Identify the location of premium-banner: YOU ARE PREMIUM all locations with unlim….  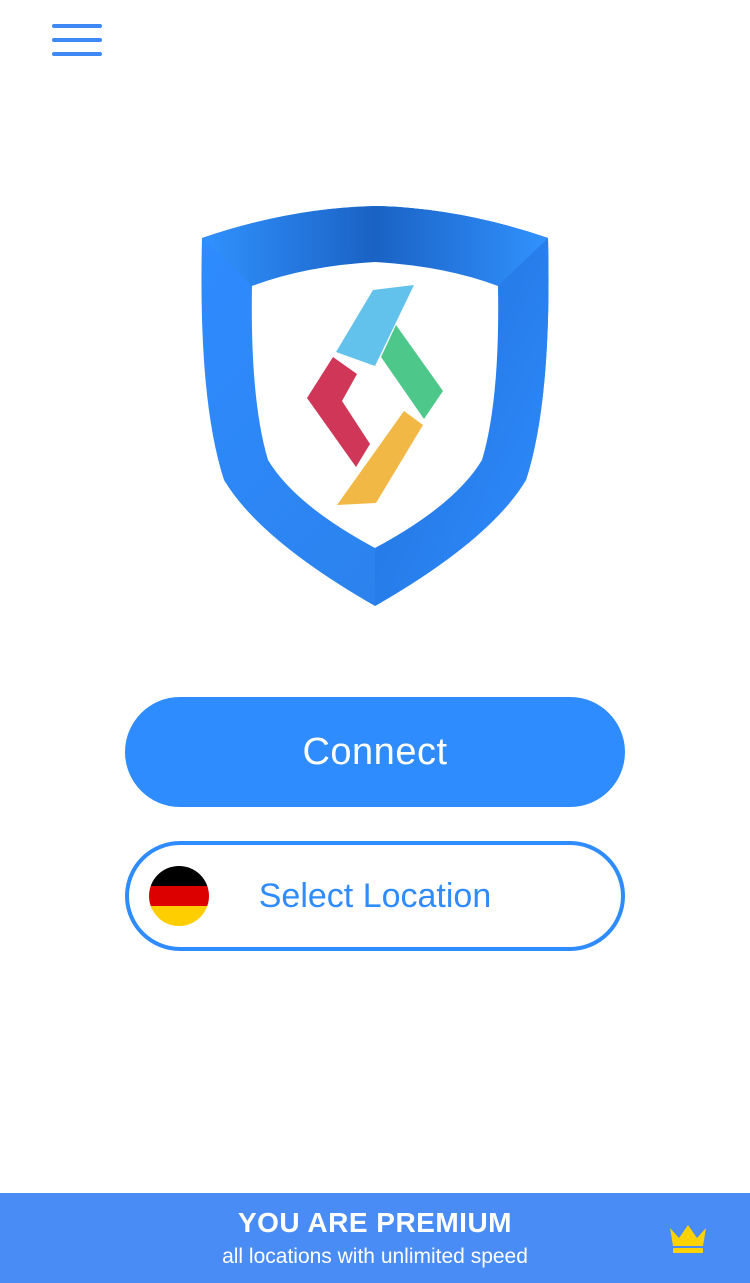
(375, 1238).